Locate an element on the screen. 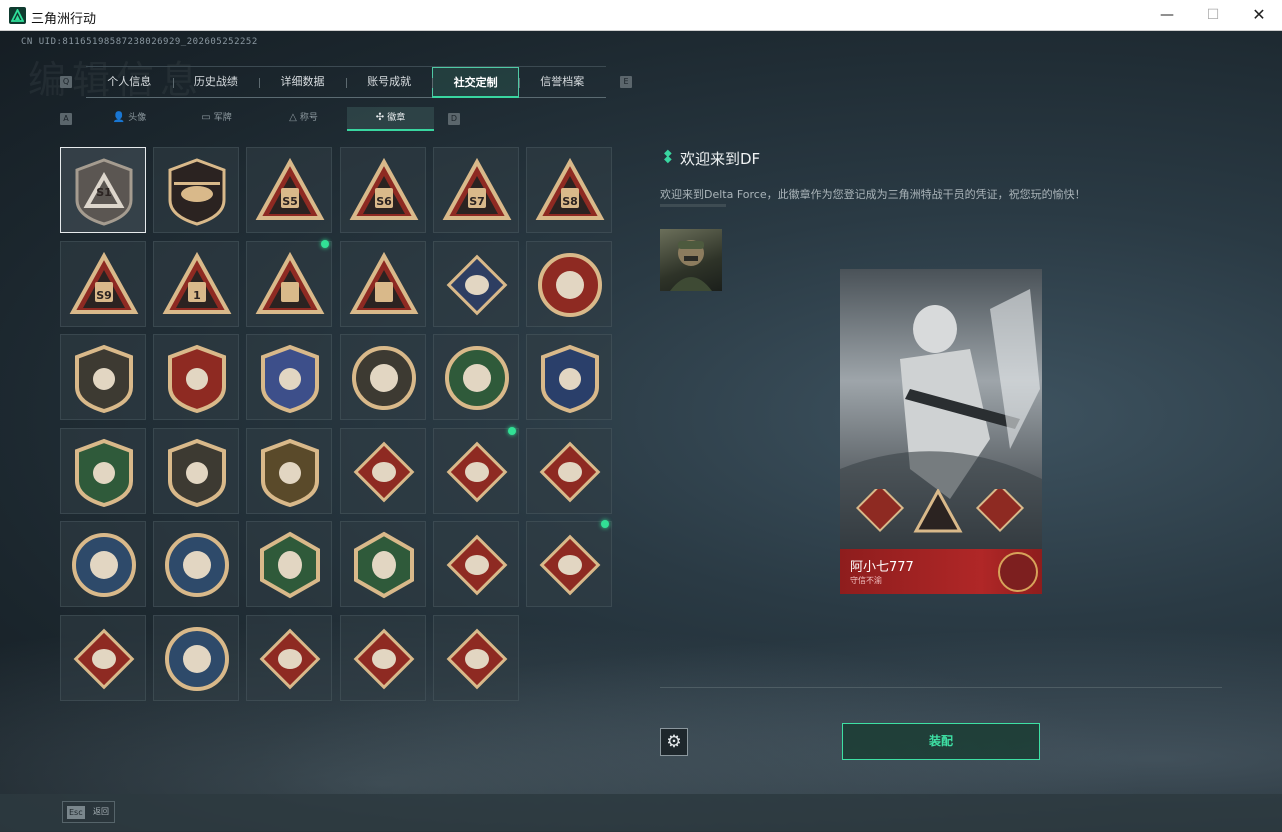 The height and width of the screenshot is (832, 1282). badge-heli-icon is located at coordinates (197, 192).